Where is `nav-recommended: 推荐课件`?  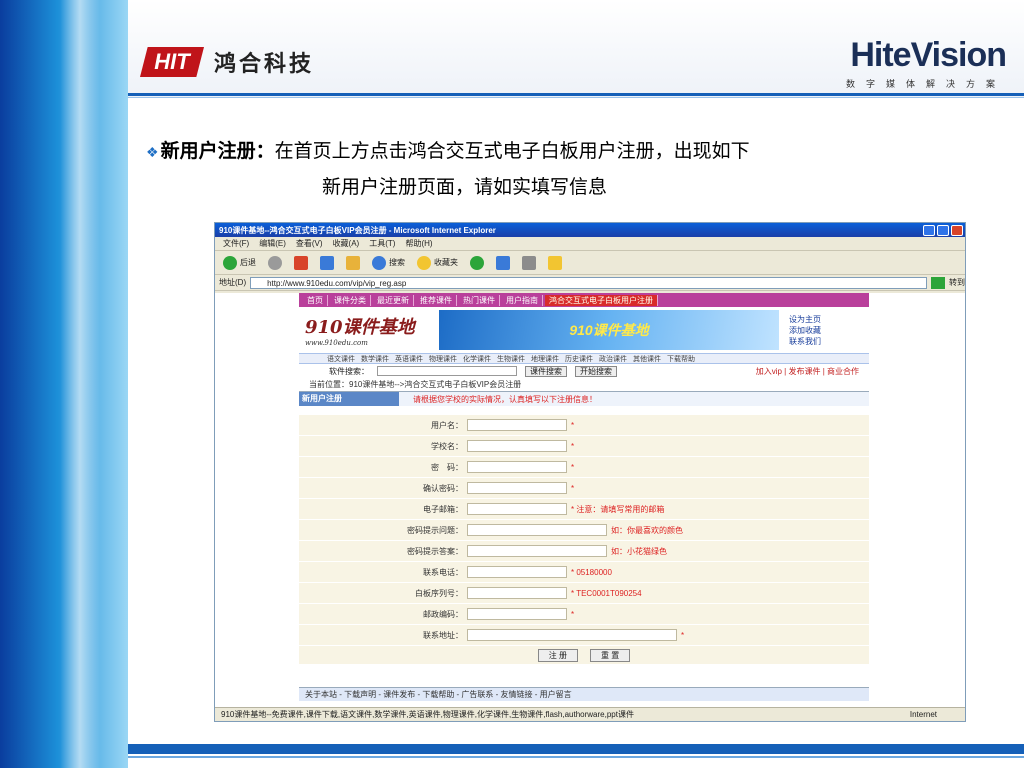 nav-recommended: 推荐课件 is located at coordinates (436, 300).